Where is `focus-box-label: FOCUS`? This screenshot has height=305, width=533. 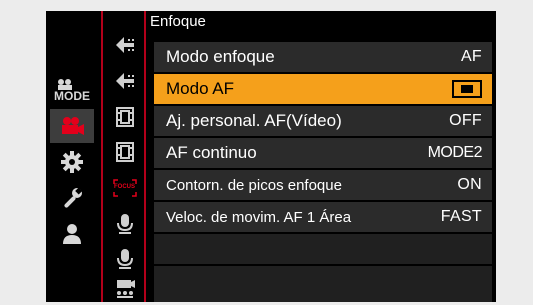 focus-box-label: FOCUS is located at coordinates (124, 187).